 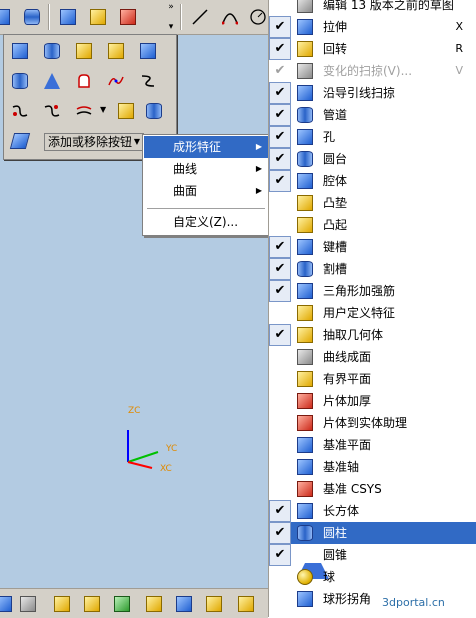 I want to click on menu-item: 基准轴, so click(x=372, y=467).